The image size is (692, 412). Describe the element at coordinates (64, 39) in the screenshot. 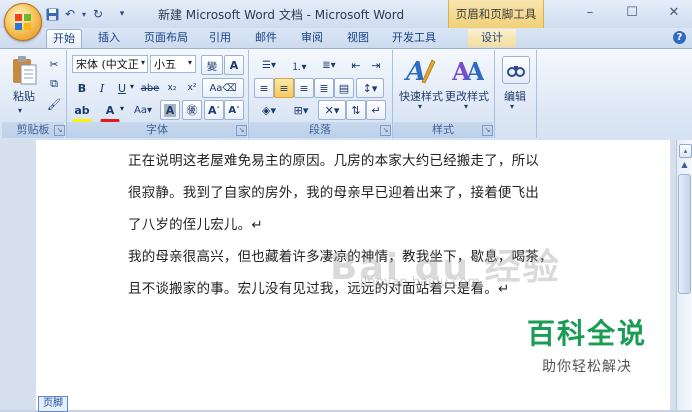

I see `tab-home: 开始` at that location.